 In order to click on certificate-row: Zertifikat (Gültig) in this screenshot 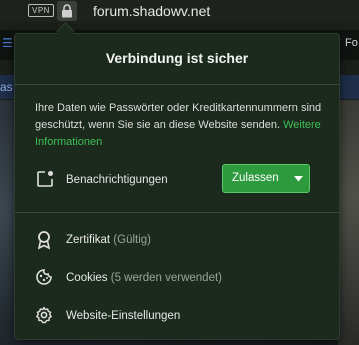, I will do `click(180, 241)`.